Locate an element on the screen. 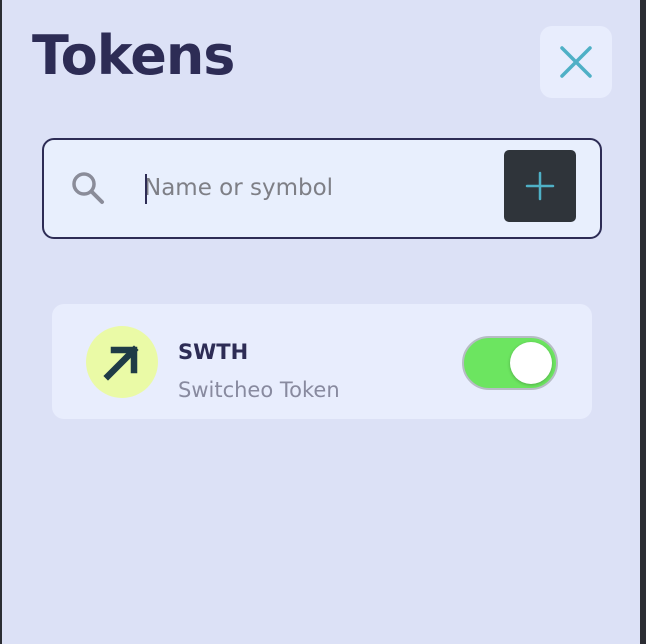  token-name: Switcheo Token is located at coordinates (259, 390).